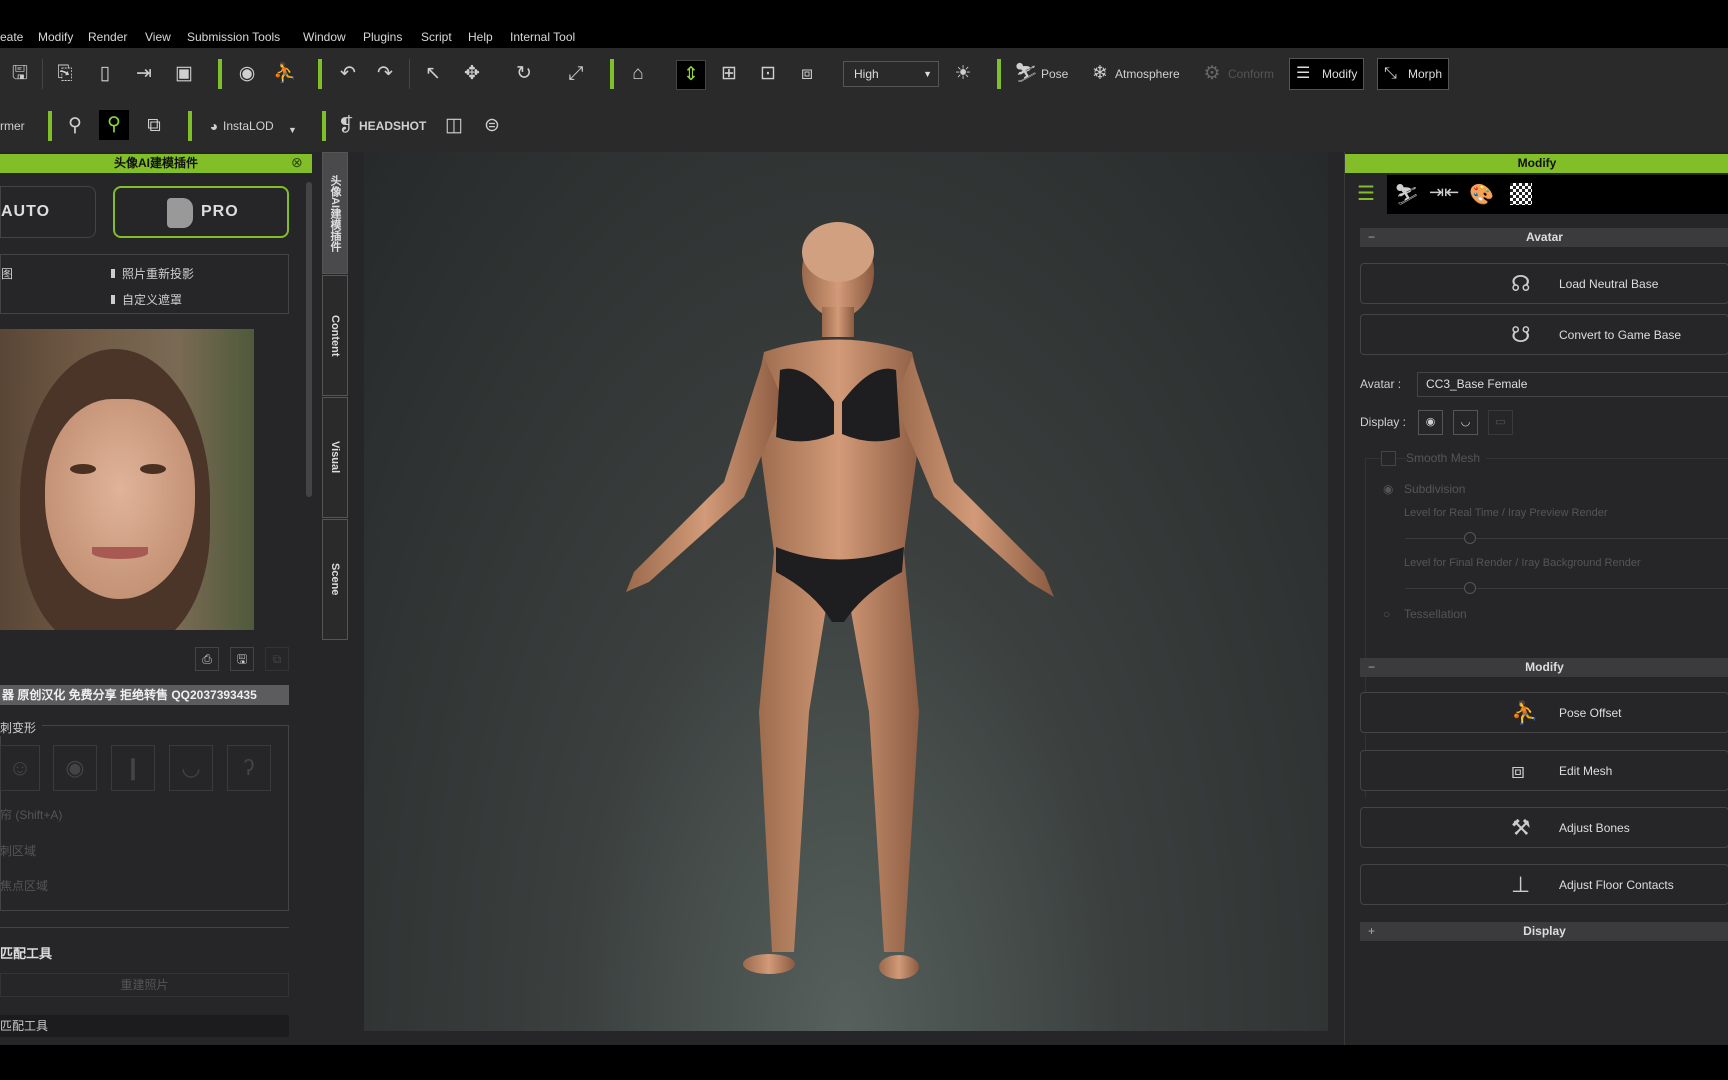 This screenshot has width=1728, height=1080. What do you see at coordinates (191, 768) in the screenshot?
I see `mouth-region-icon: ◡` at bounding box center [191, 768].